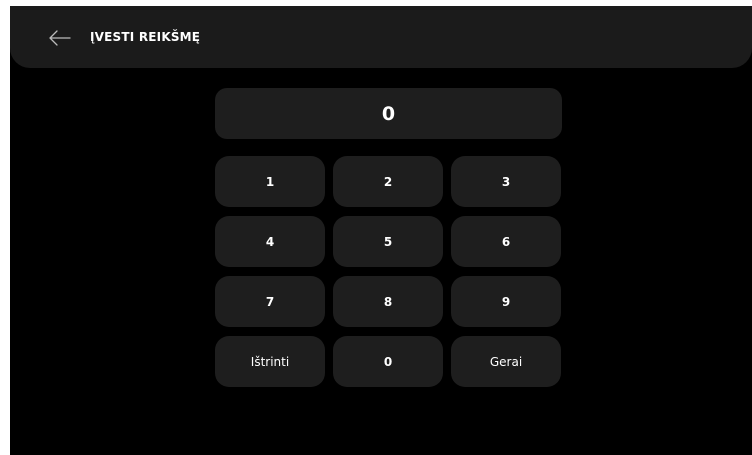 This screenshot has width=752, height=455. I want to click on header-bar: ĮVESTI REIKŠMĘ, so click(381, 37).